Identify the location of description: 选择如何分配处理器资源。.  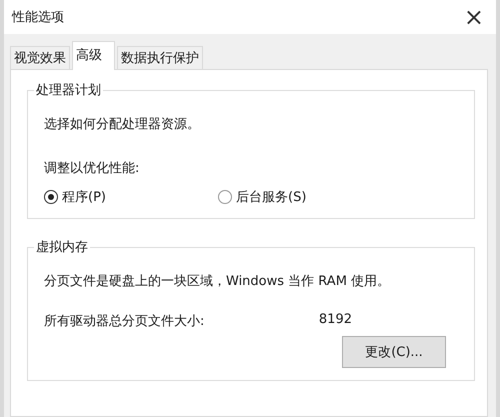
(122, 124).